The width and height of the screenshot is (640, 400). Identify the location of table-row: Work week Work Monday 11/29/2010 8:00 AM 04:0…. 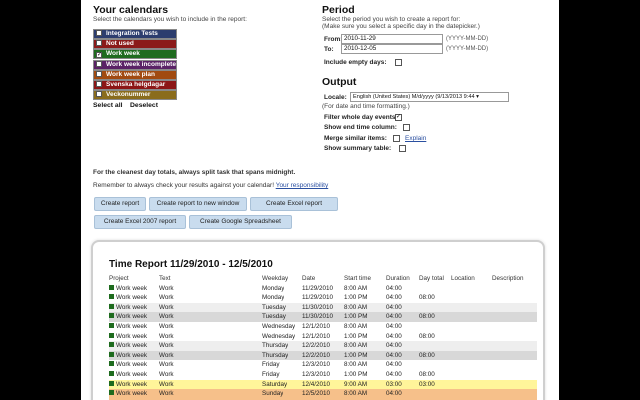
(323, 288).